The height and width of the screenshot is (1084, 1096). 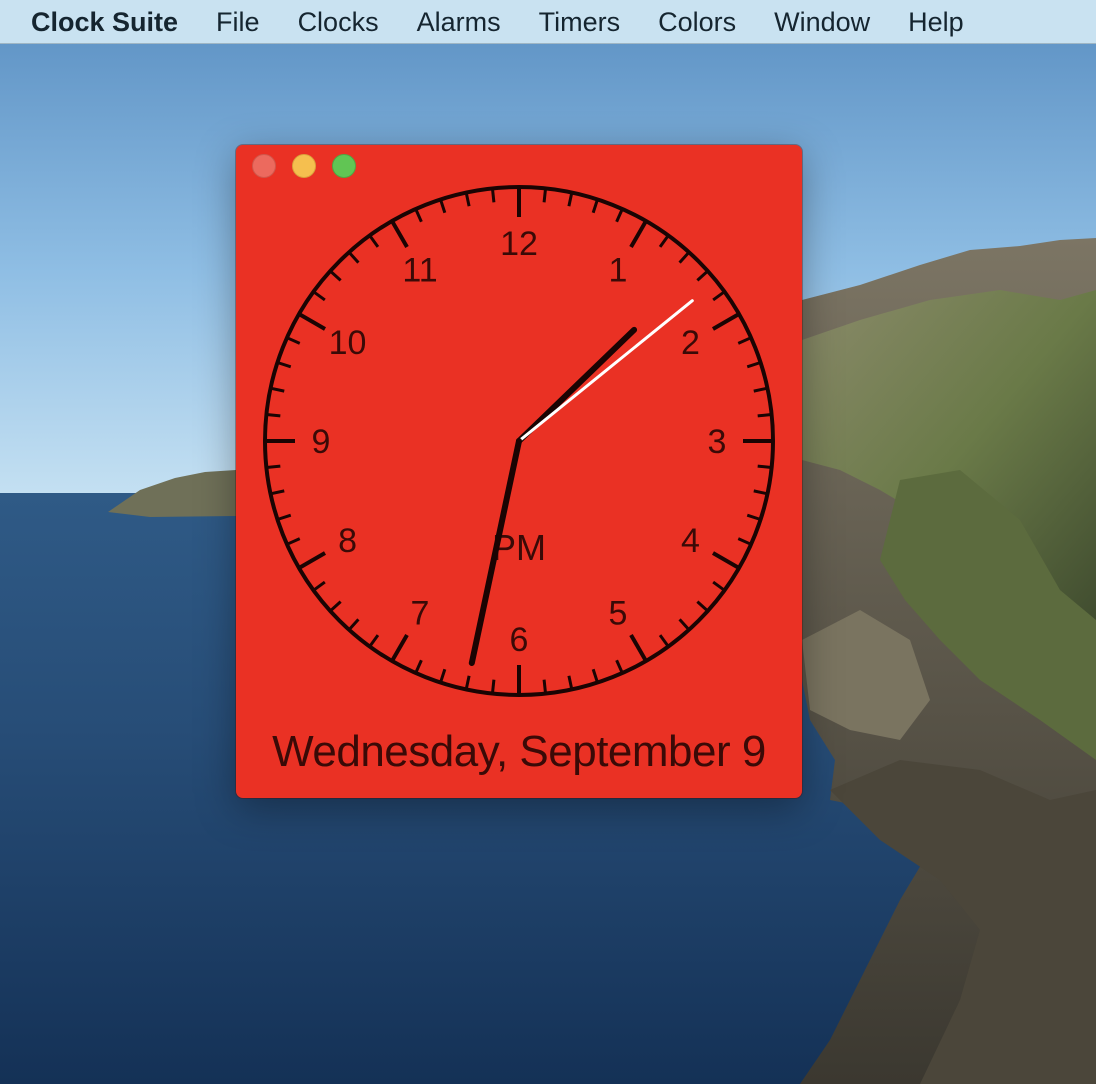 What do you see at coordinates (420, 613) in the screenshot?
I see `clock-number-7: 7` at bounding box center [420, 613].